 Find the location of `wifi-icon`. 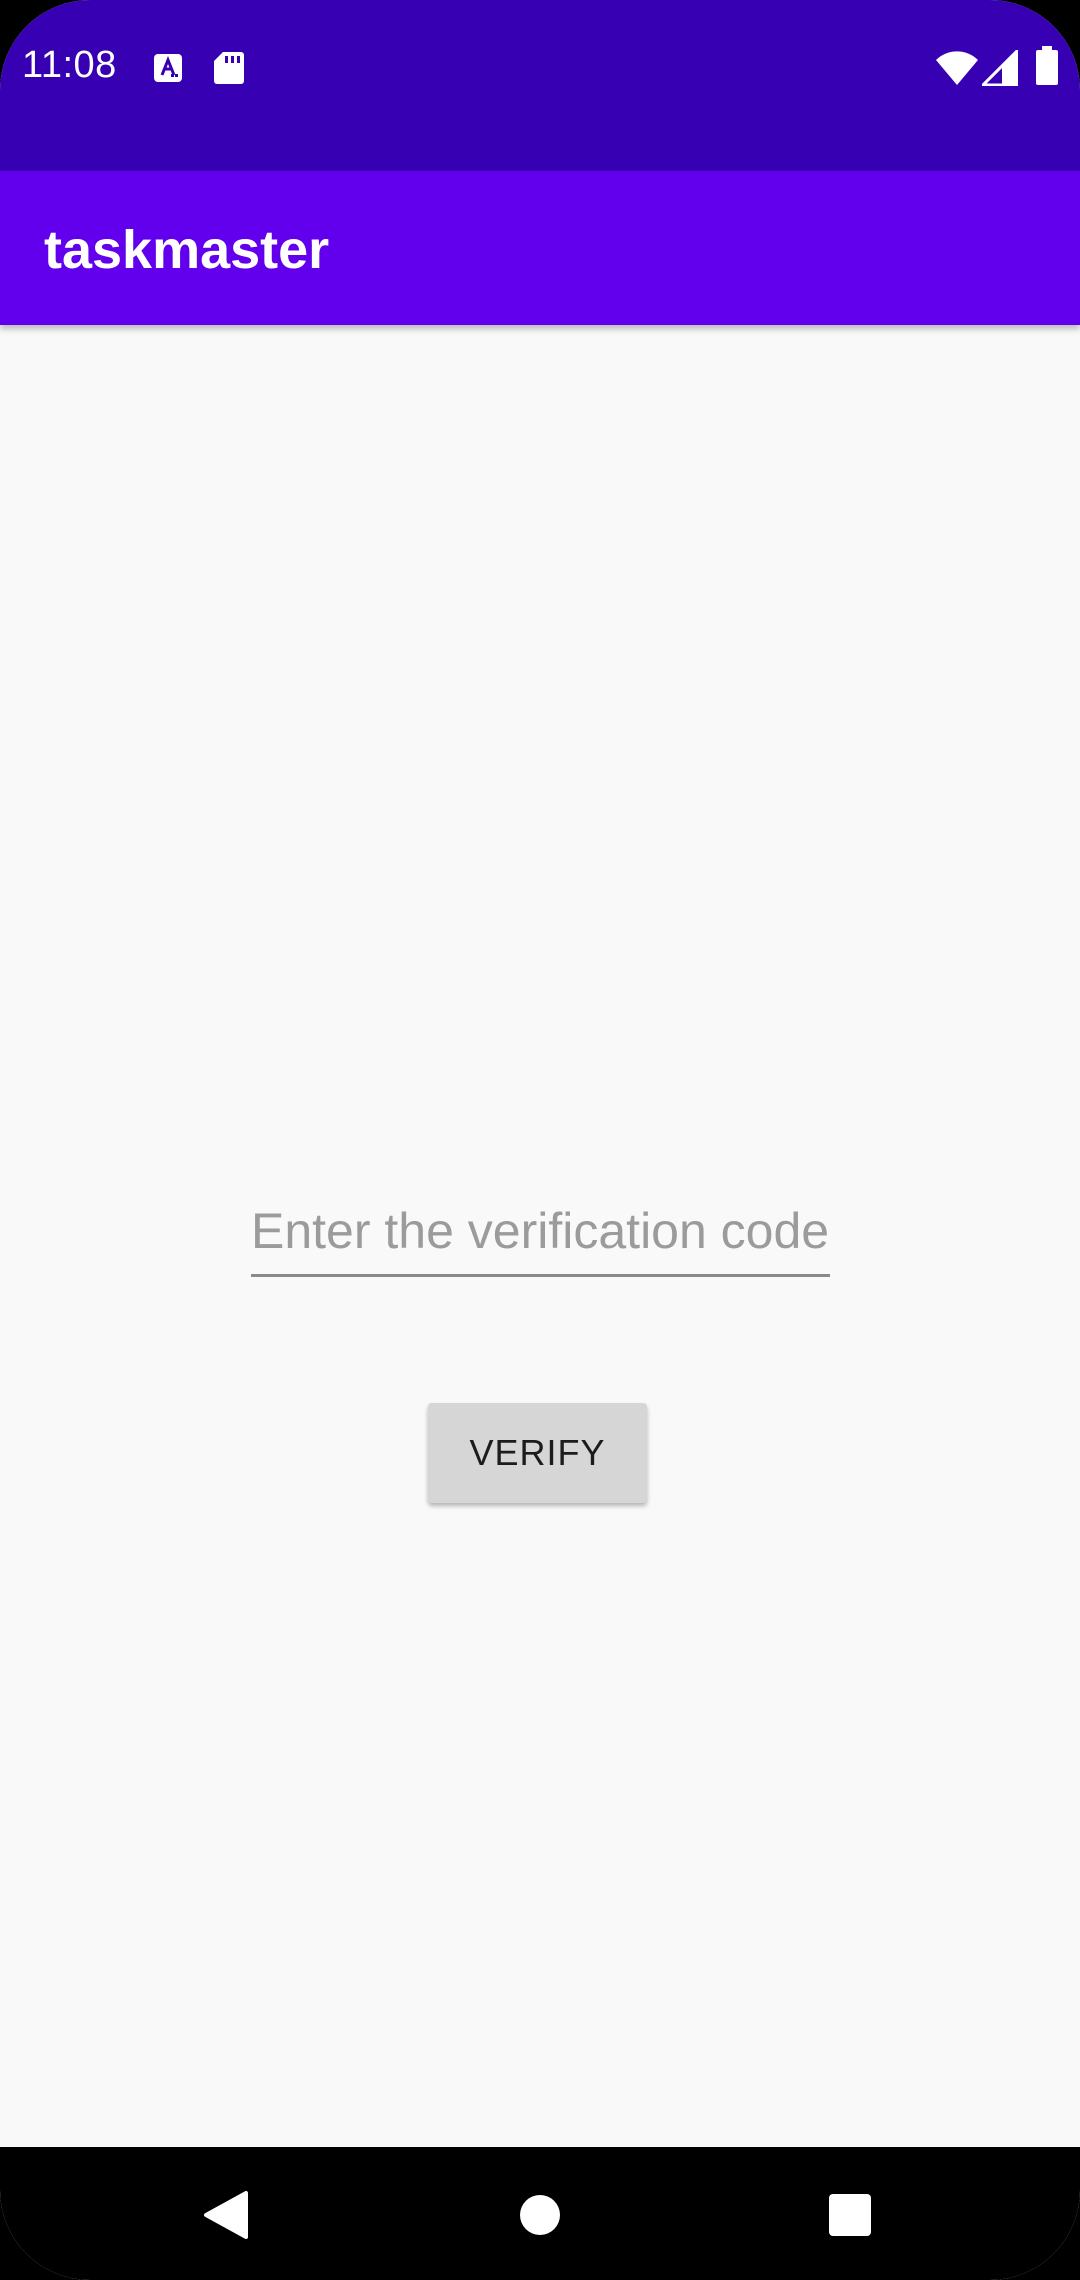

wifi-icon is located at coordinates (957, 70).